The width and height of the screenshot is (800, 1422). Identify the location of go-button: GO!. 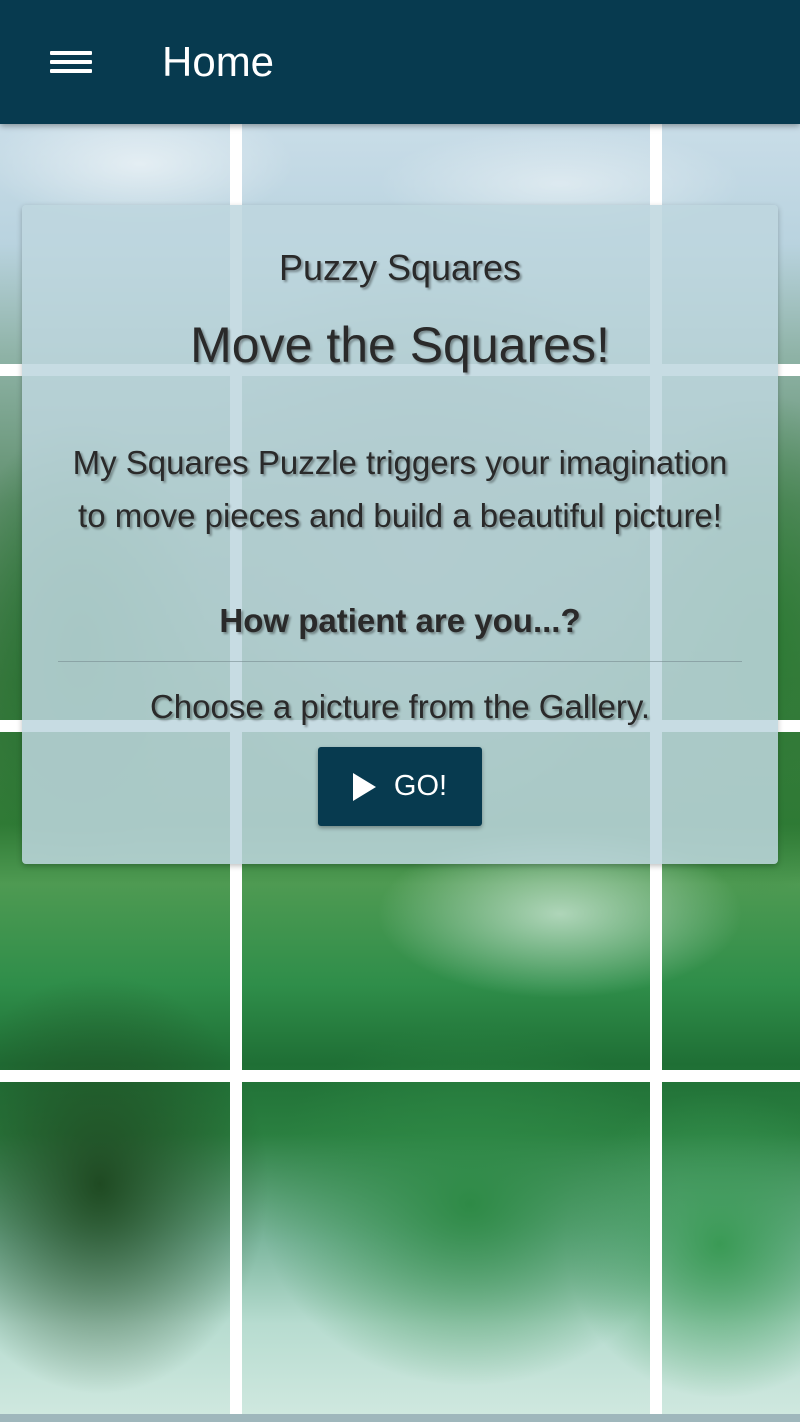
(400, 786).